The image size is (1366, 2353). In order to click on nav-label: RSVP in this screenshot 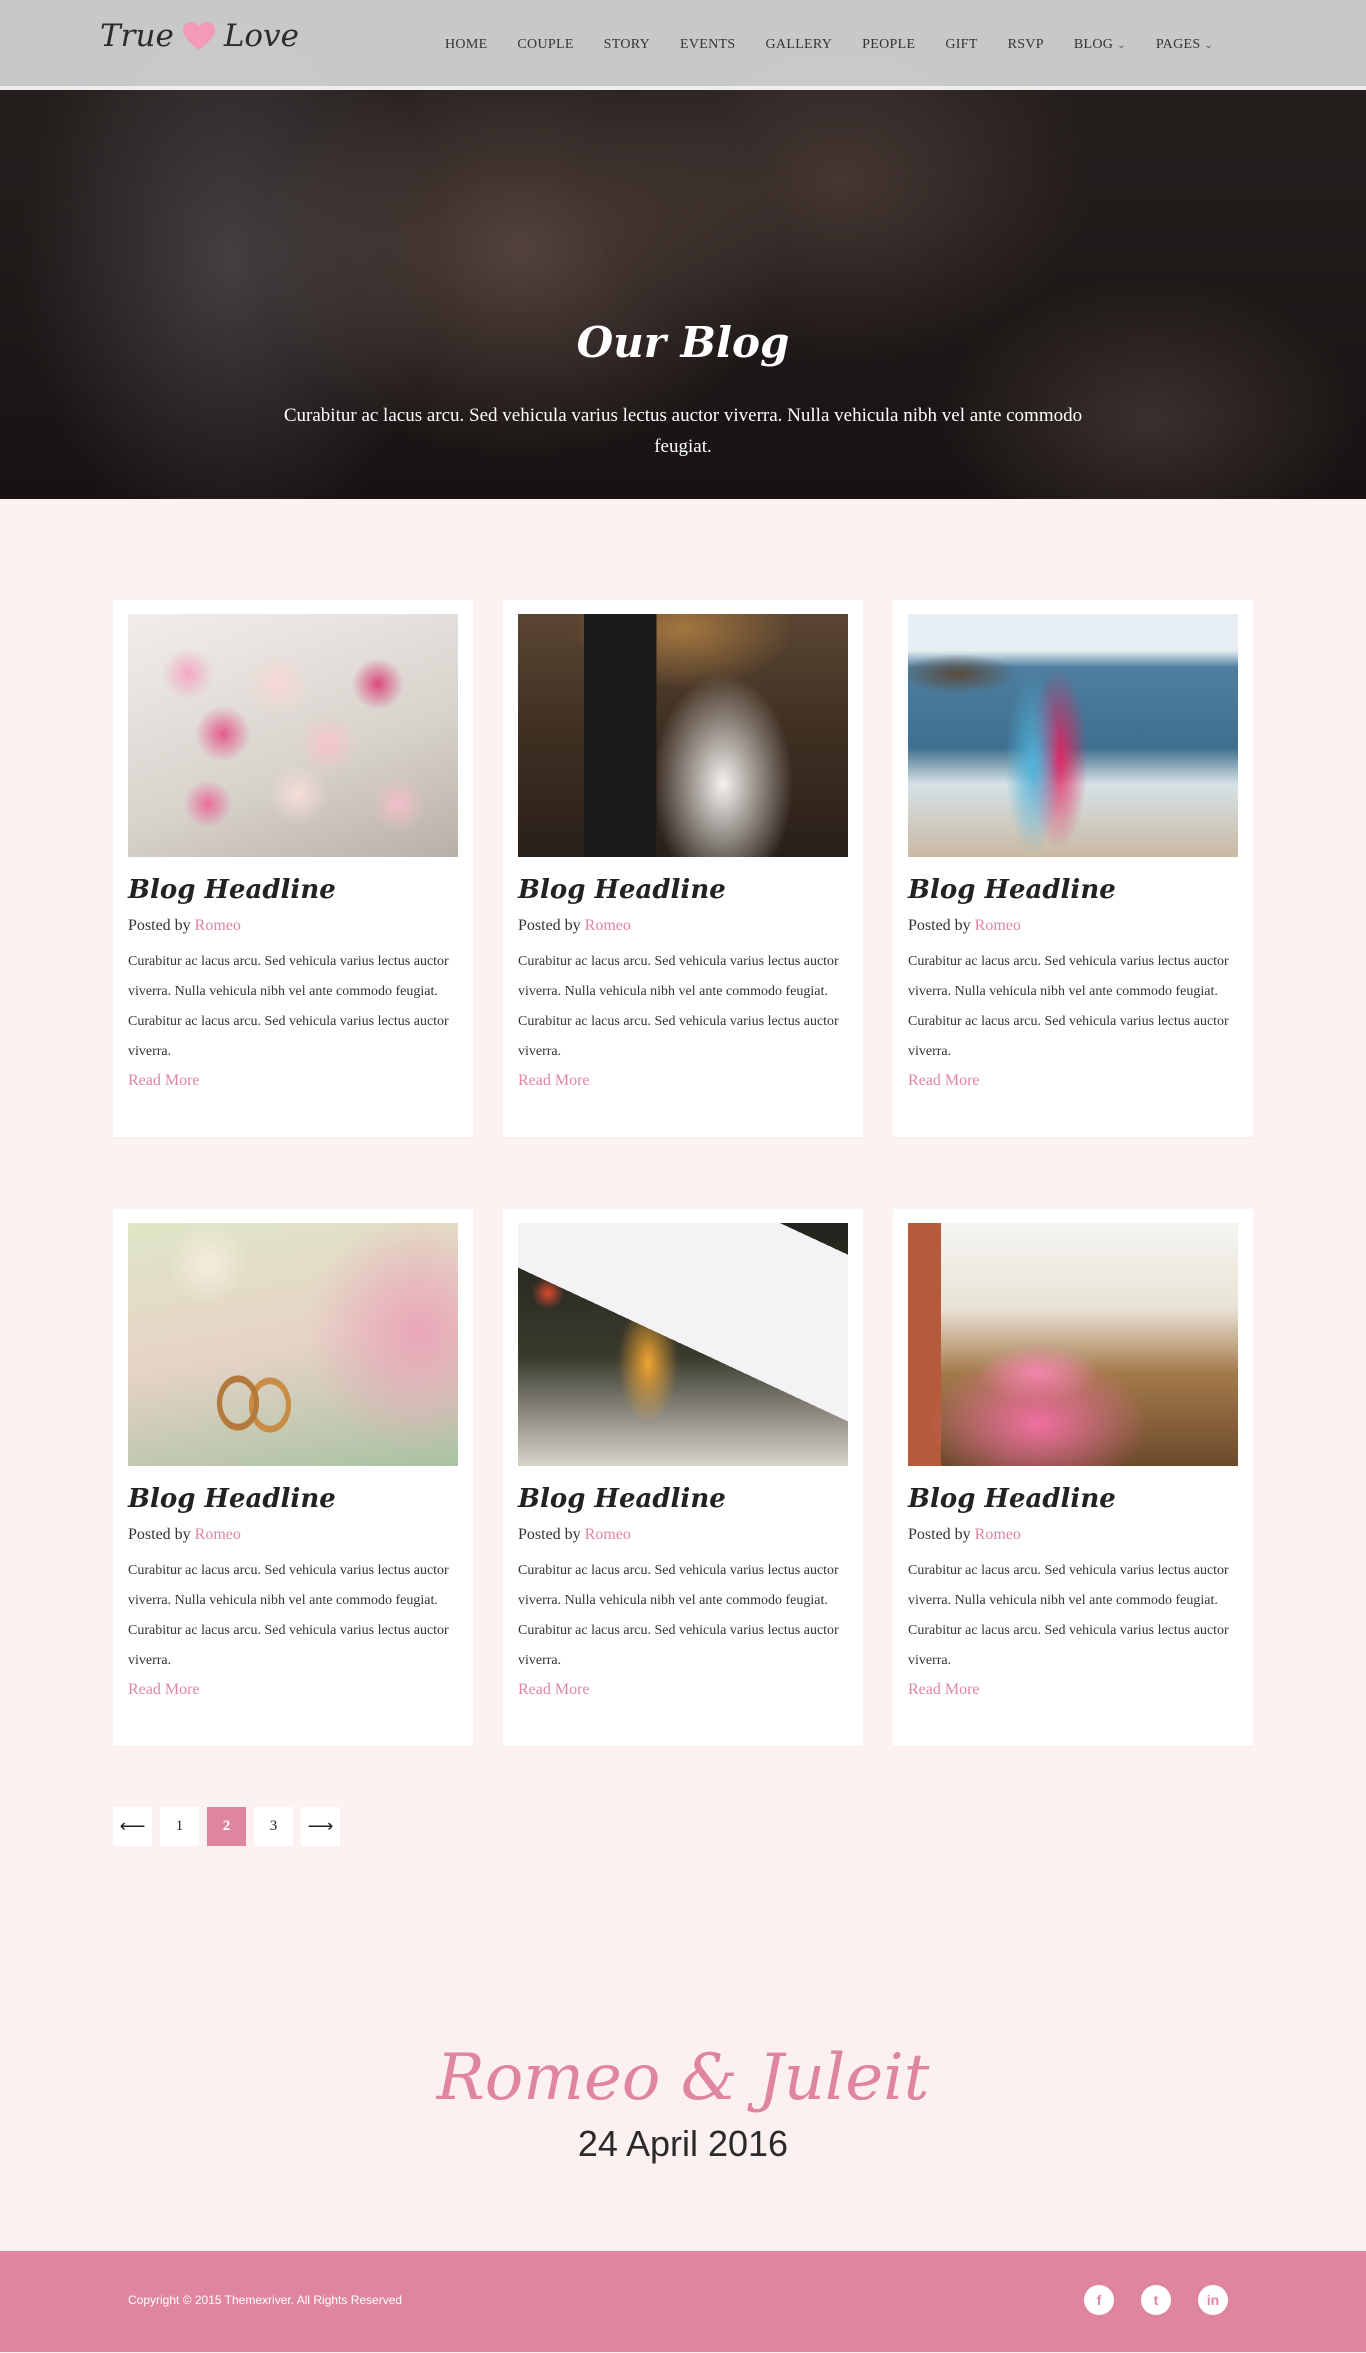, I will do `click(1025, 44)`.